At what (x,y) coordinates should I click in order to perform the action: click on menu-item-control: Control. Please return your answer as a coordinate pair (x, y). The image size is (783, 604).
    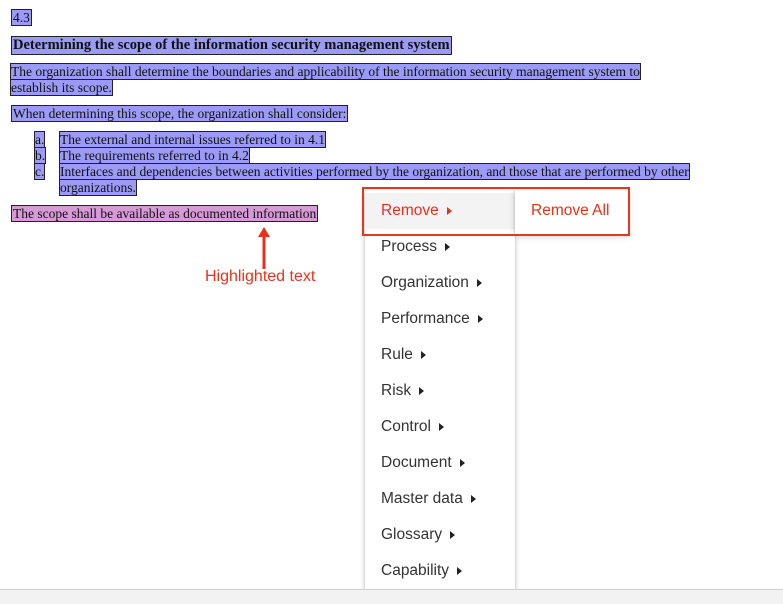
    Looking at the image, I should click on (440, 427).